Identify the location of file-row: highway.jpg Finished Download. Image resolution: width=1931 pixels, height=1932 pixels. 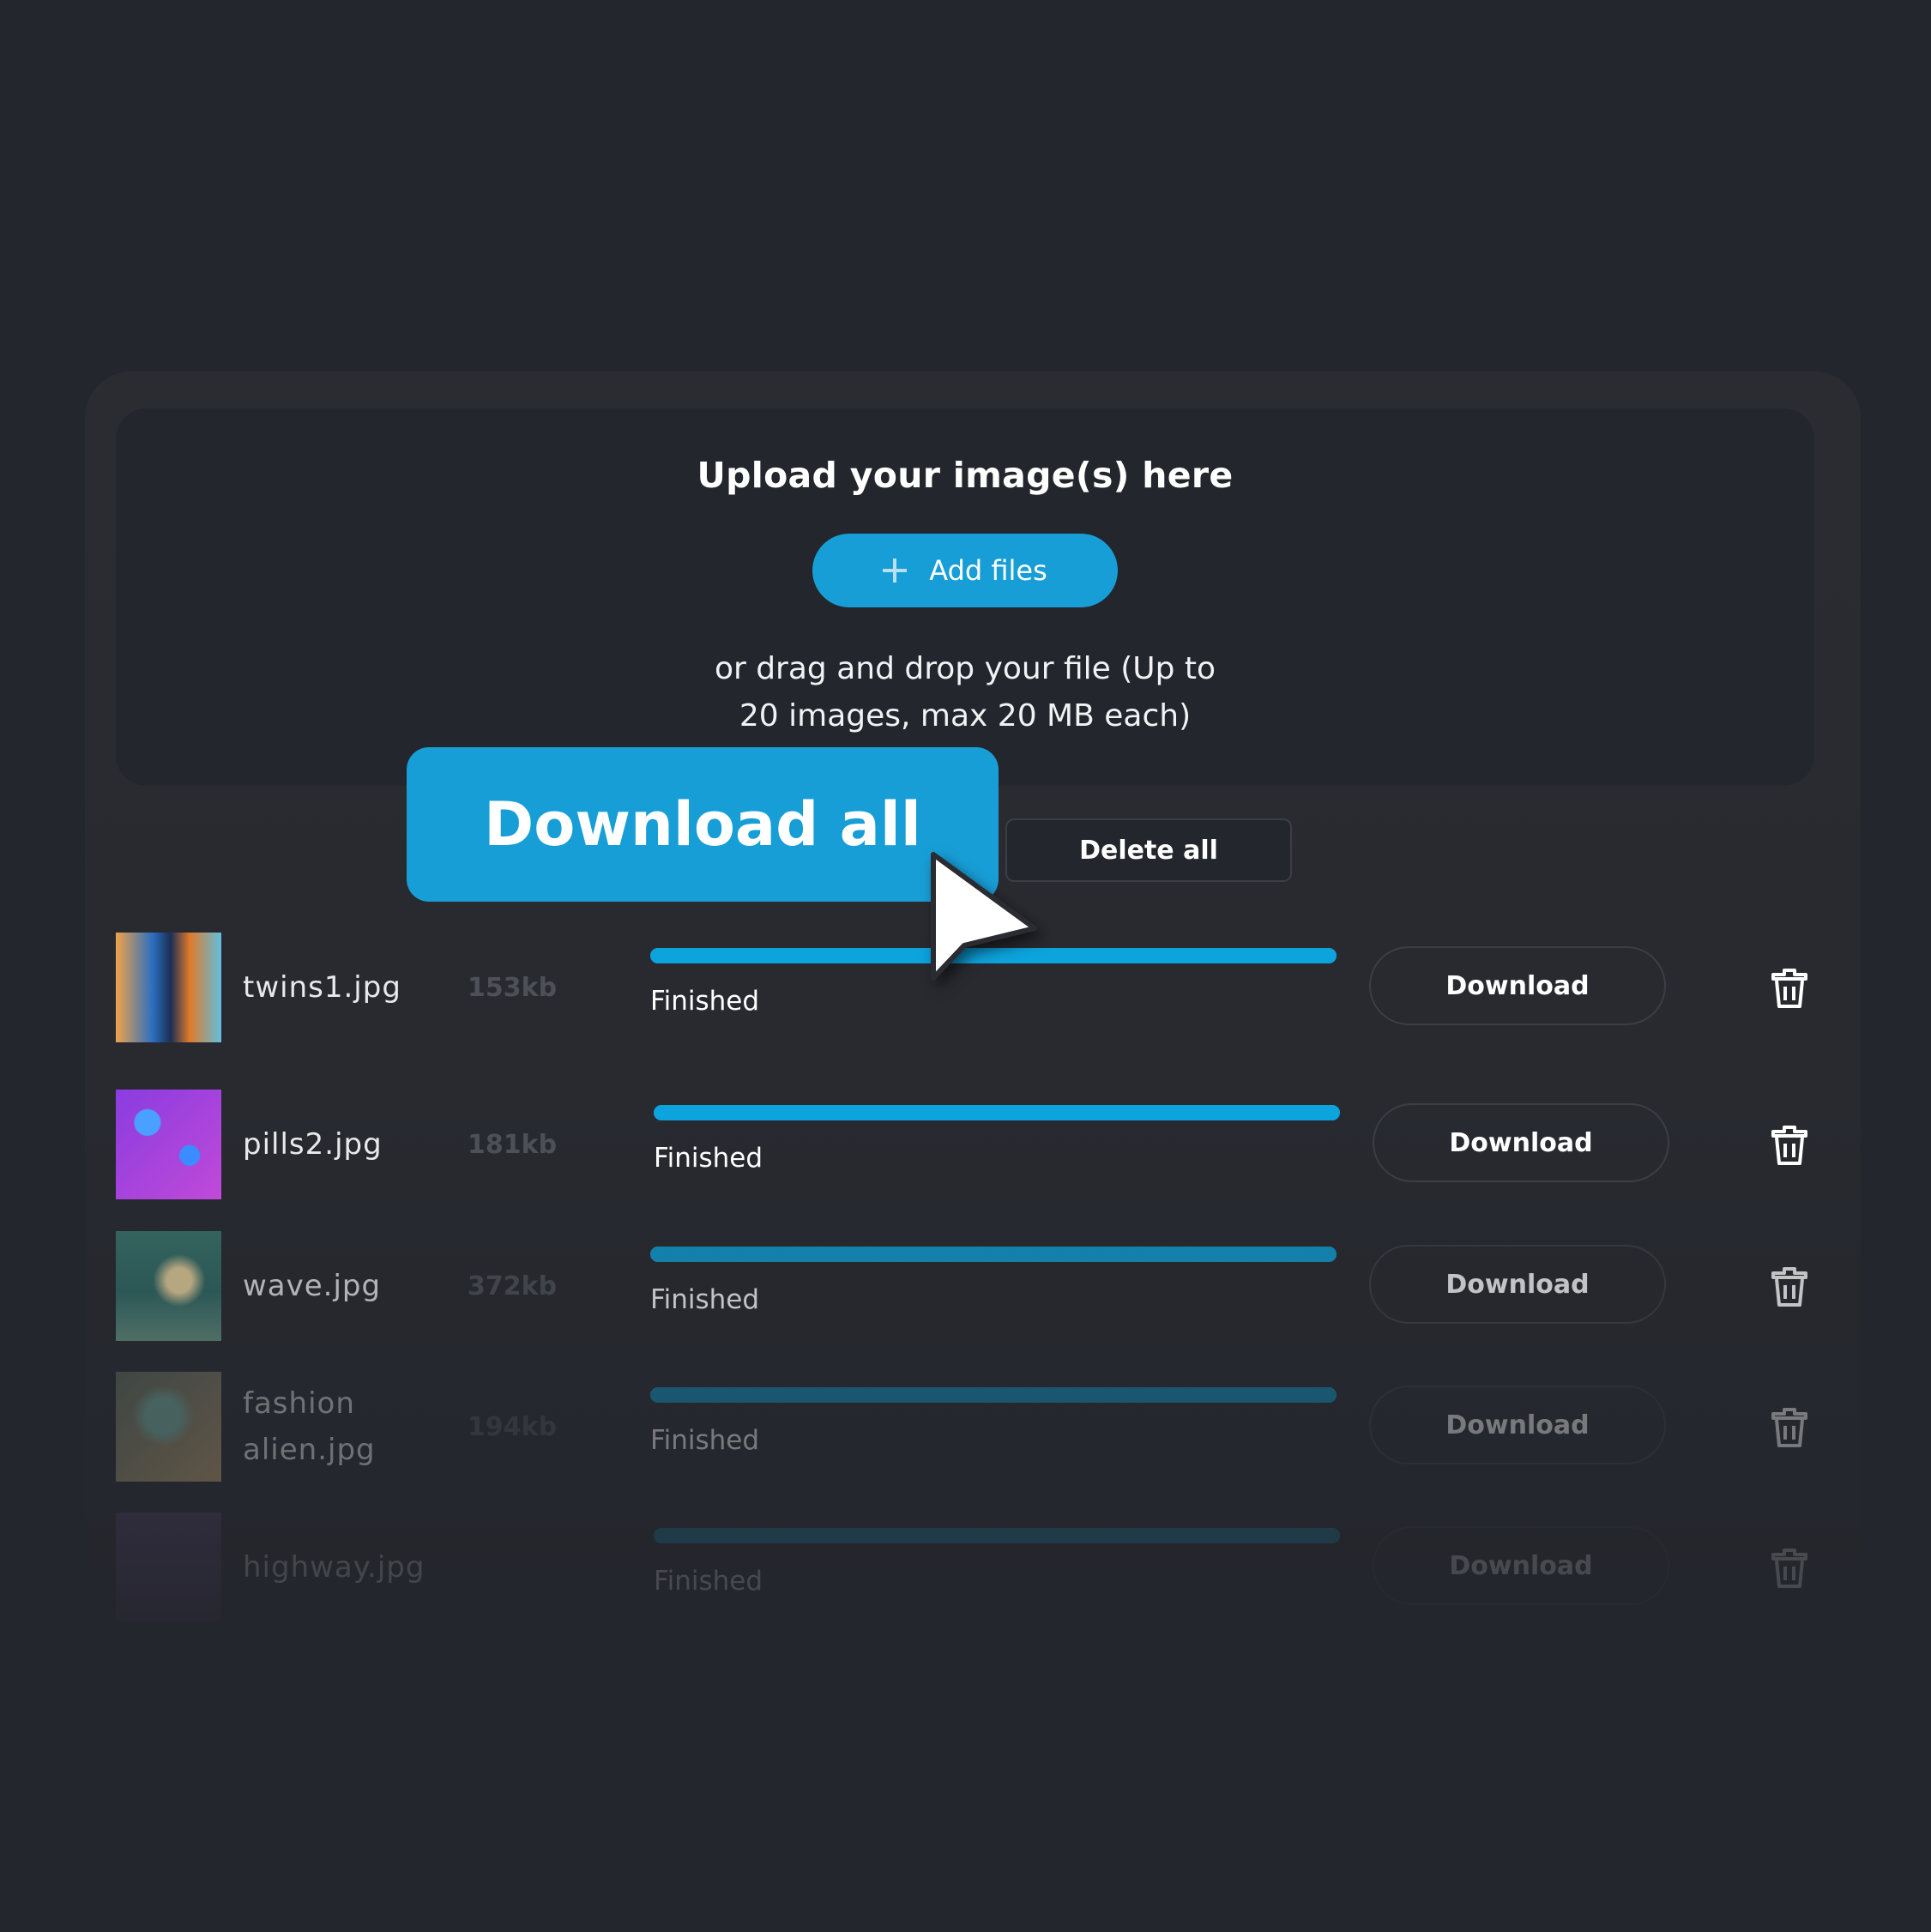
(965, 1568).